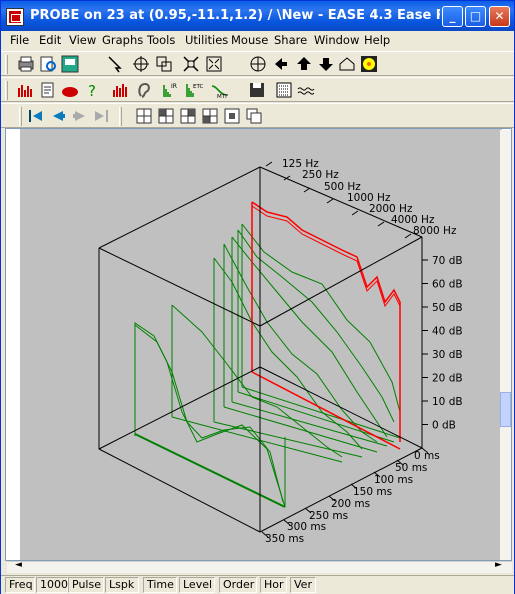  Describe the element at coordinates (377, 40) in the screenshot. I see `menu-help: Help` at that location.